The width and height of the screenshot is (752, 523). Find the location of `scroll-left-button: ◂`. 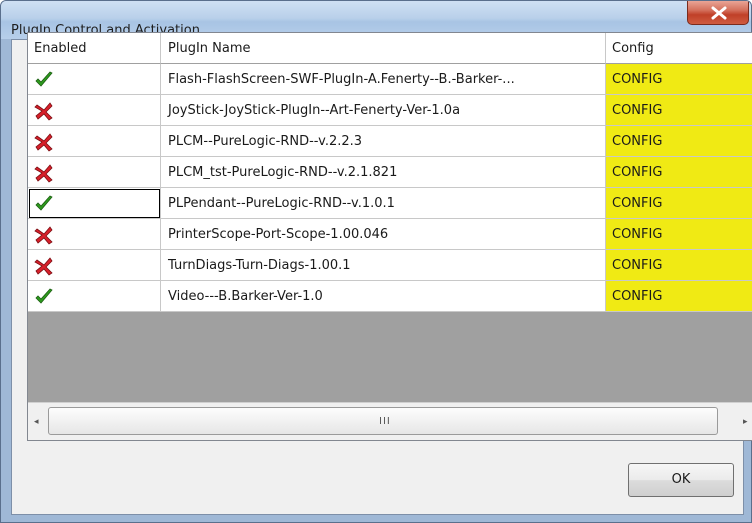

scroll-left-button: ◂ is located at coordinates (38, 421).